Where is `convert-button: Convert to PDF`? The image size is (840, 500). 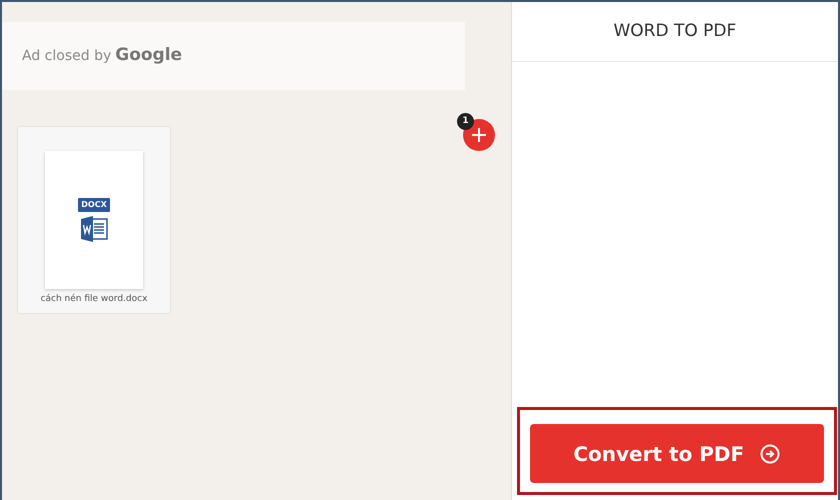
convert-button: Convert to PDF is located at coordinates (677, 453).